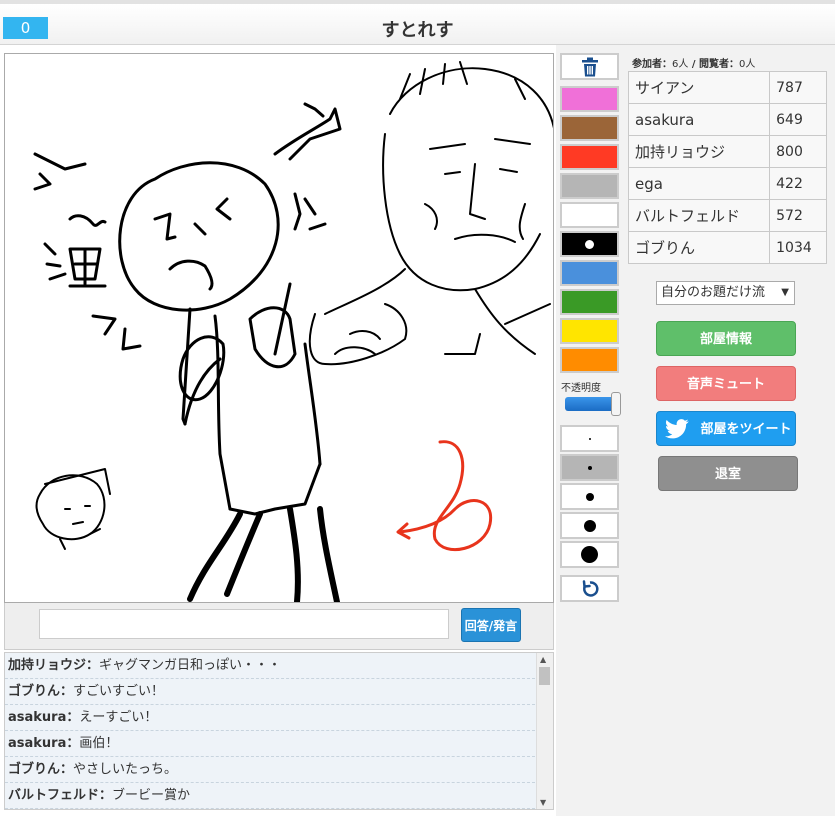  I want to click on table-row: asakura 649, so click(727, 119).